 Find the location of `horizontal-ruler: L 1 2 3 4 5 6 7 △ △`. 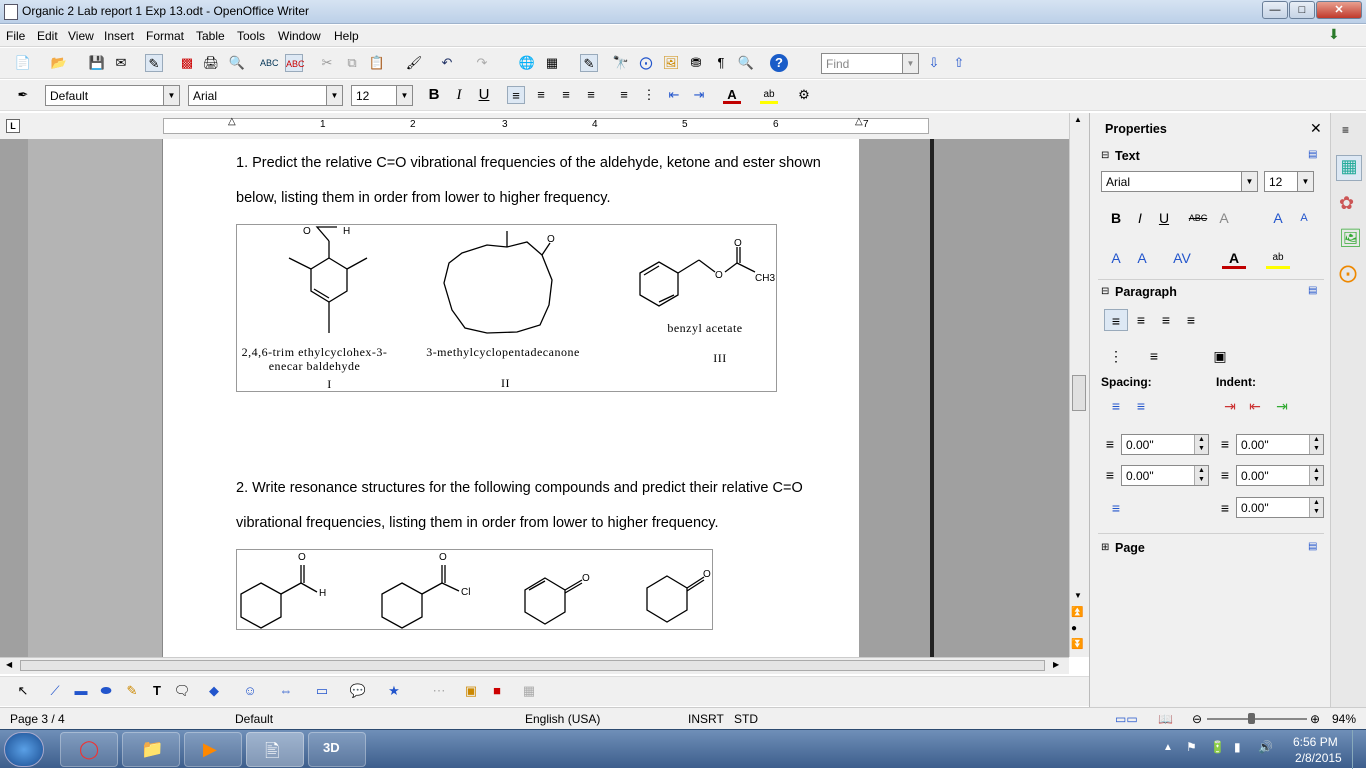

horizontal-ruler: L 1 2 3 4 5 6 7 △ △ is located at coordinates (544, 126).